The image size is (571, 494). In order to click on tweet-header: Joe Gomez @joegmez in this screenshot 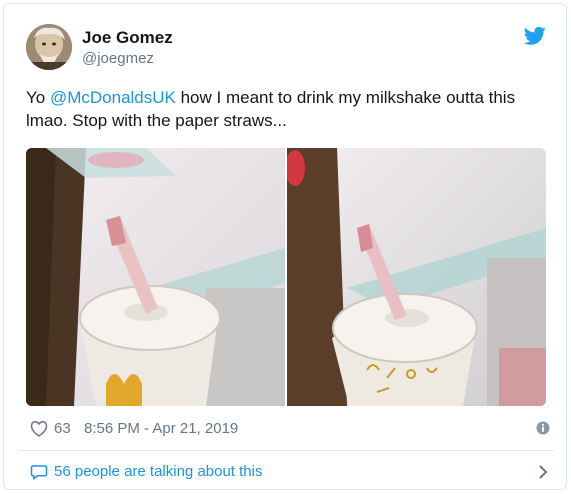, I will do `click(286, 48)`.